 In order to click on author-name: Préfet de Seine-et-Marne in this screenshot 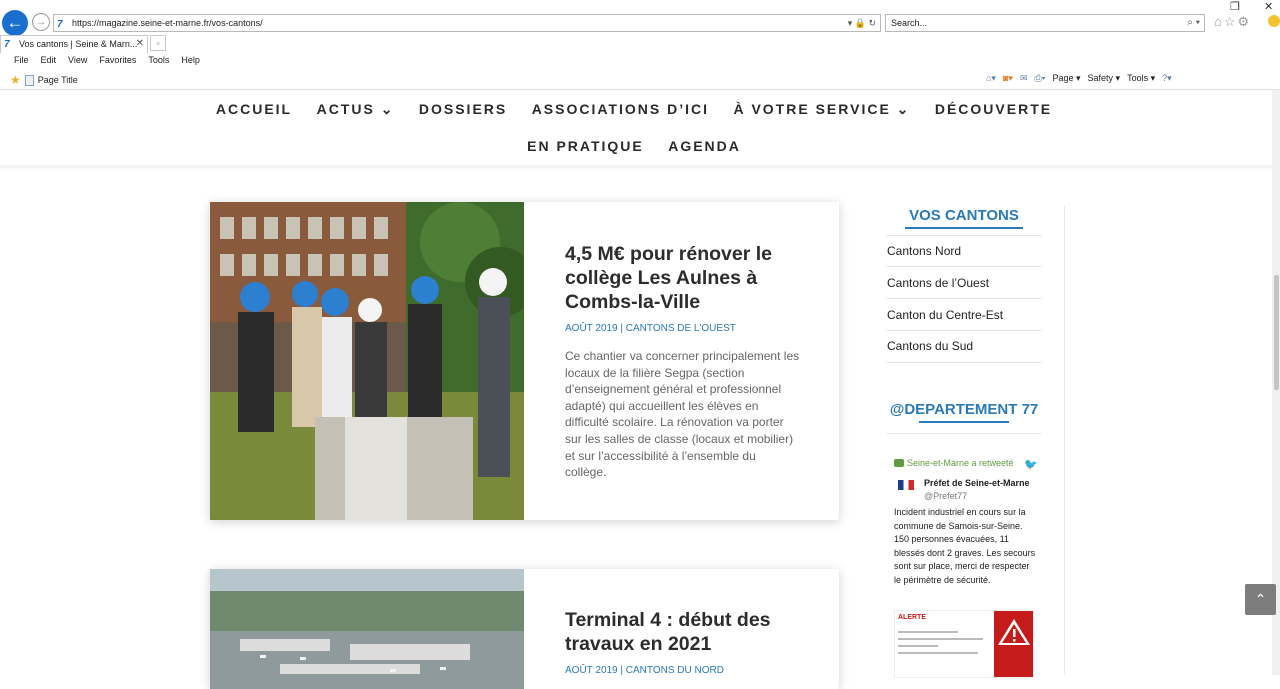, I will do `click(980, 483)`.